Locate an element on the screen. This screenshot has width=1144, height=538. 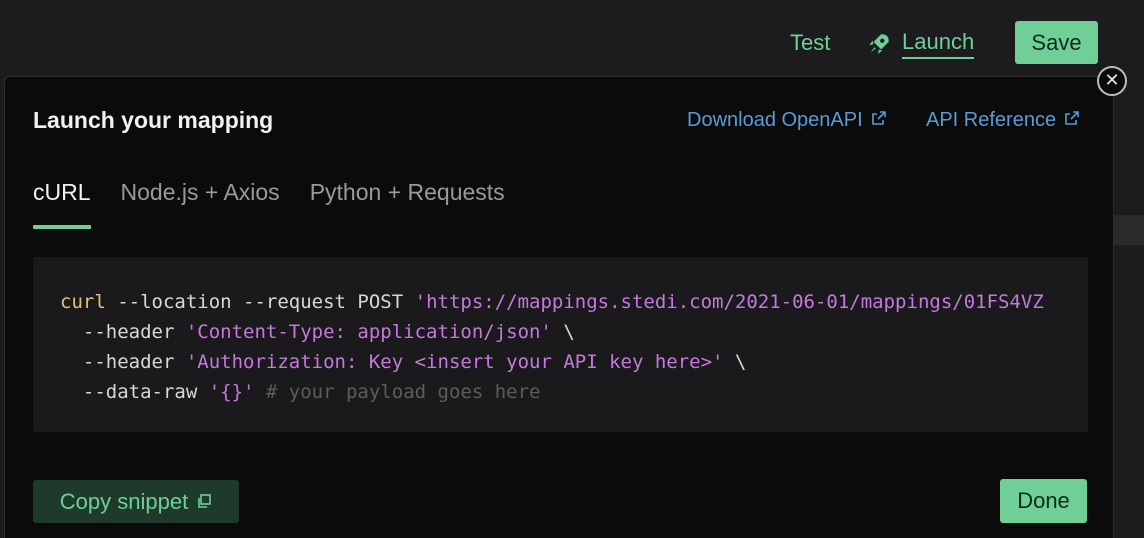
code-command: curl is located at coordinates (83, 302).